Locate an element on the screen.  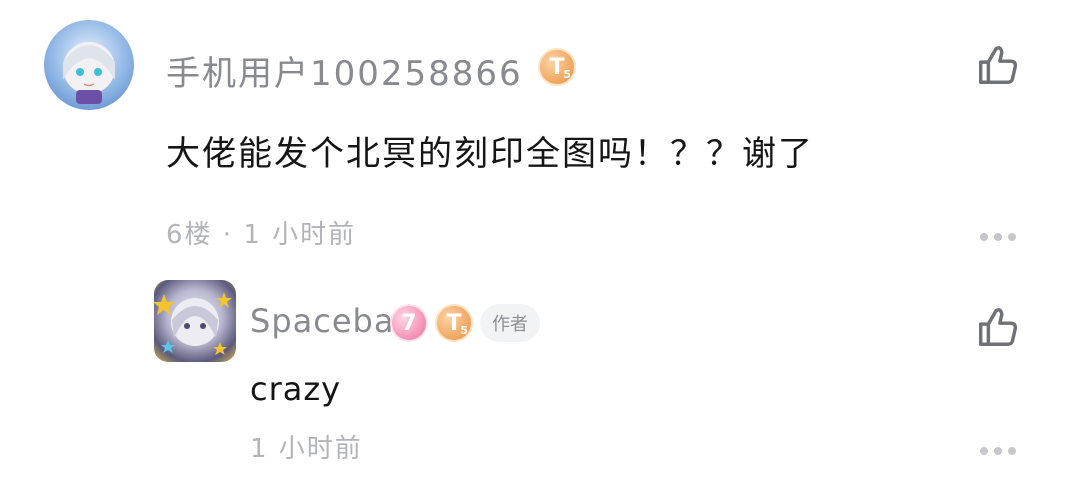
user-level-badge: 7 is located at coordinates (409, 323).